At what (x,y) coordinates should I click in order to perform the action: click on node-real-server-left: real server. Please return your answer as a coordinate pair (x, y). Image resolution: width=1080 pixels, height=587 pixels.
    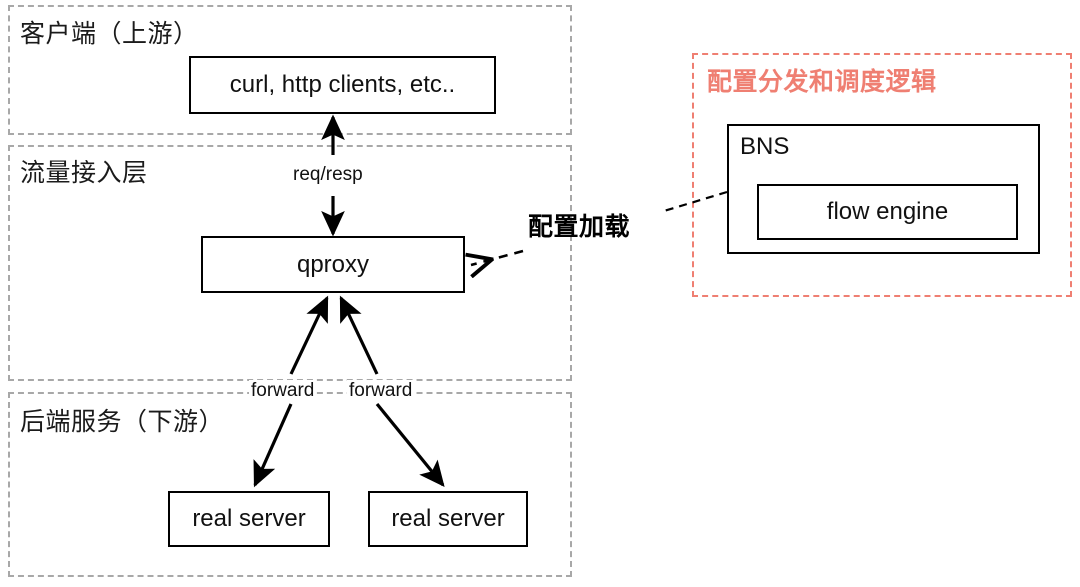
    Looking at the image, I should click on (249, 519).